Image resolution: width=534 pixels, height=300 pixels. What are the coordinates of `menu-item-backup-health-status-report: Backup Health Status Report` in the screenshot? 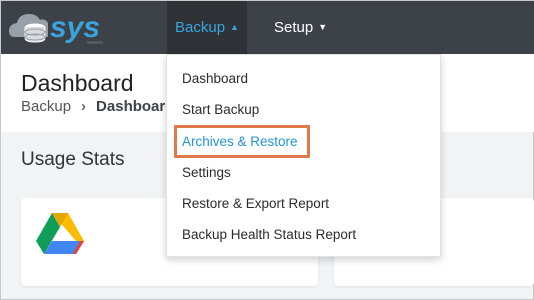 It's located at (269, 235).